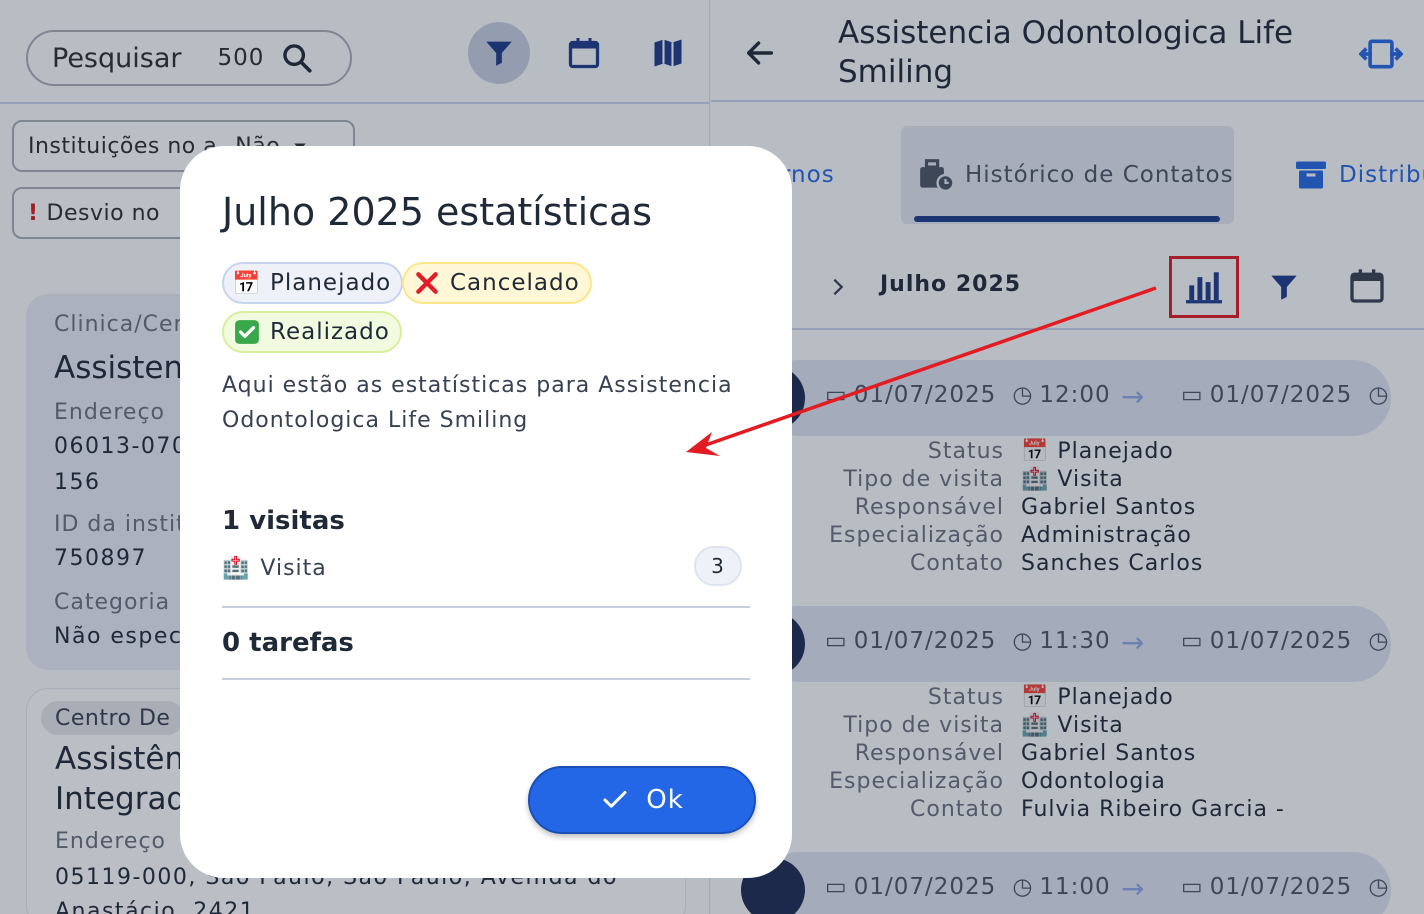 The width and height of the screenshot is (1424, 914). I want to click on visit-type-row: 🏥 Visita 3, so click(482, 567).